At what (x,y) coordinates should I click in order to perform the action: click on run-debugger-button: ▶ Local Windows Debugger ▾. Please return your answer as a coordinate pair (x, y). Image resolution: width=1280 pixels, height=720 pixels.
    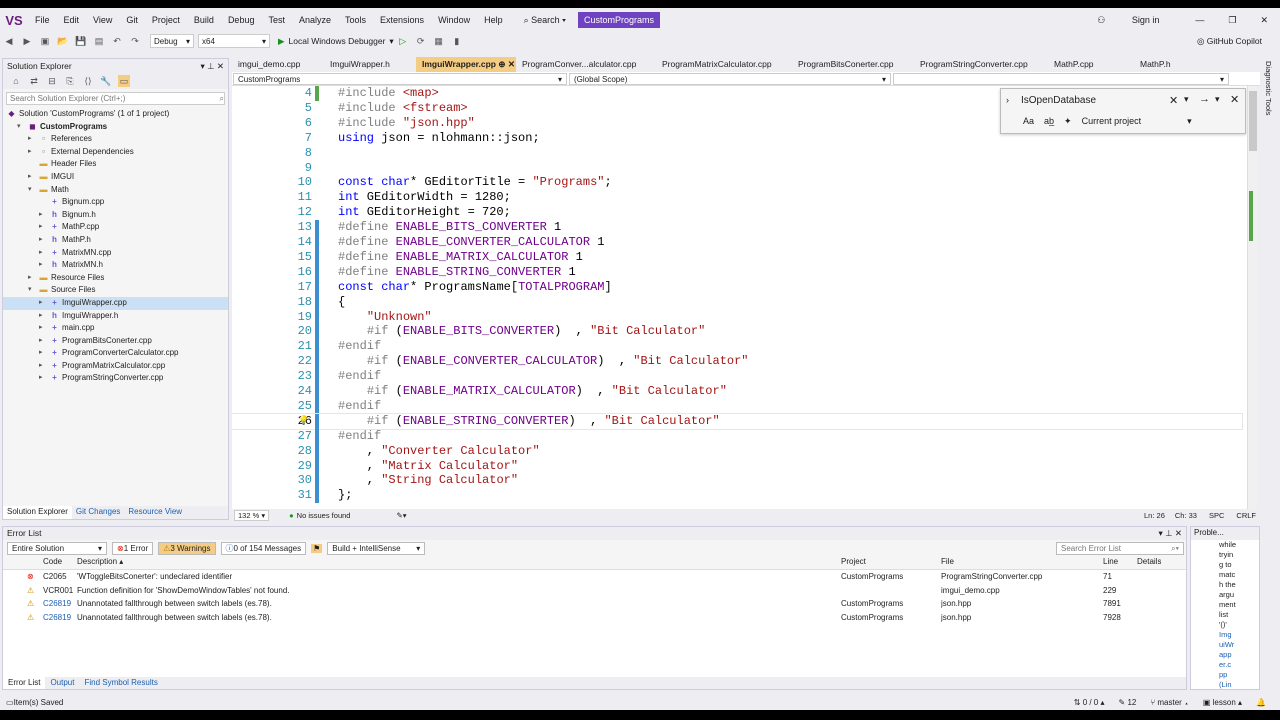
    Looking at the image, I should click on (336, 41).